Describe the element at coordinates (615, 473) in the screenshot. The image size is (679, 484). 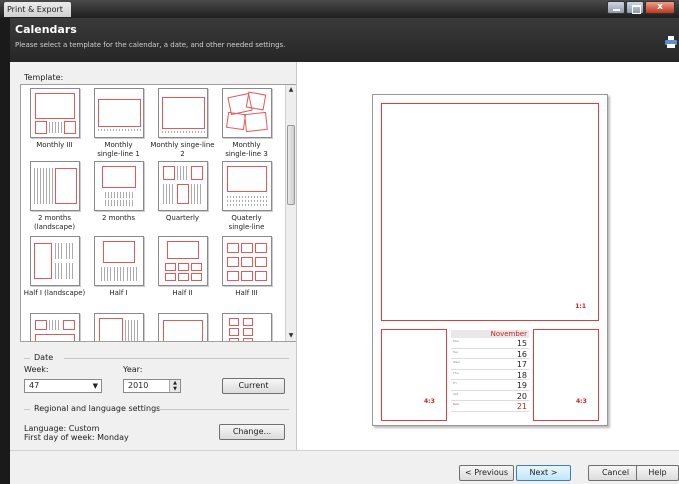
I see `cancel-button: Cancel` at that location.